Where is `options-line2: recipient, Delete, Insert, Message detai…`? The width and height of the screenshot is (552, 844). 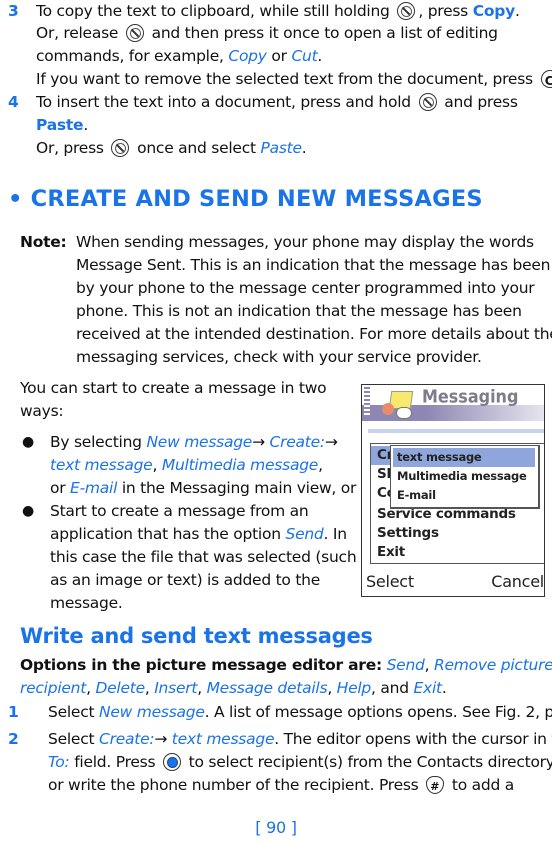 options-line2: recipient, Delete, Insert, Message detai… is located at coordinates (233, 688).